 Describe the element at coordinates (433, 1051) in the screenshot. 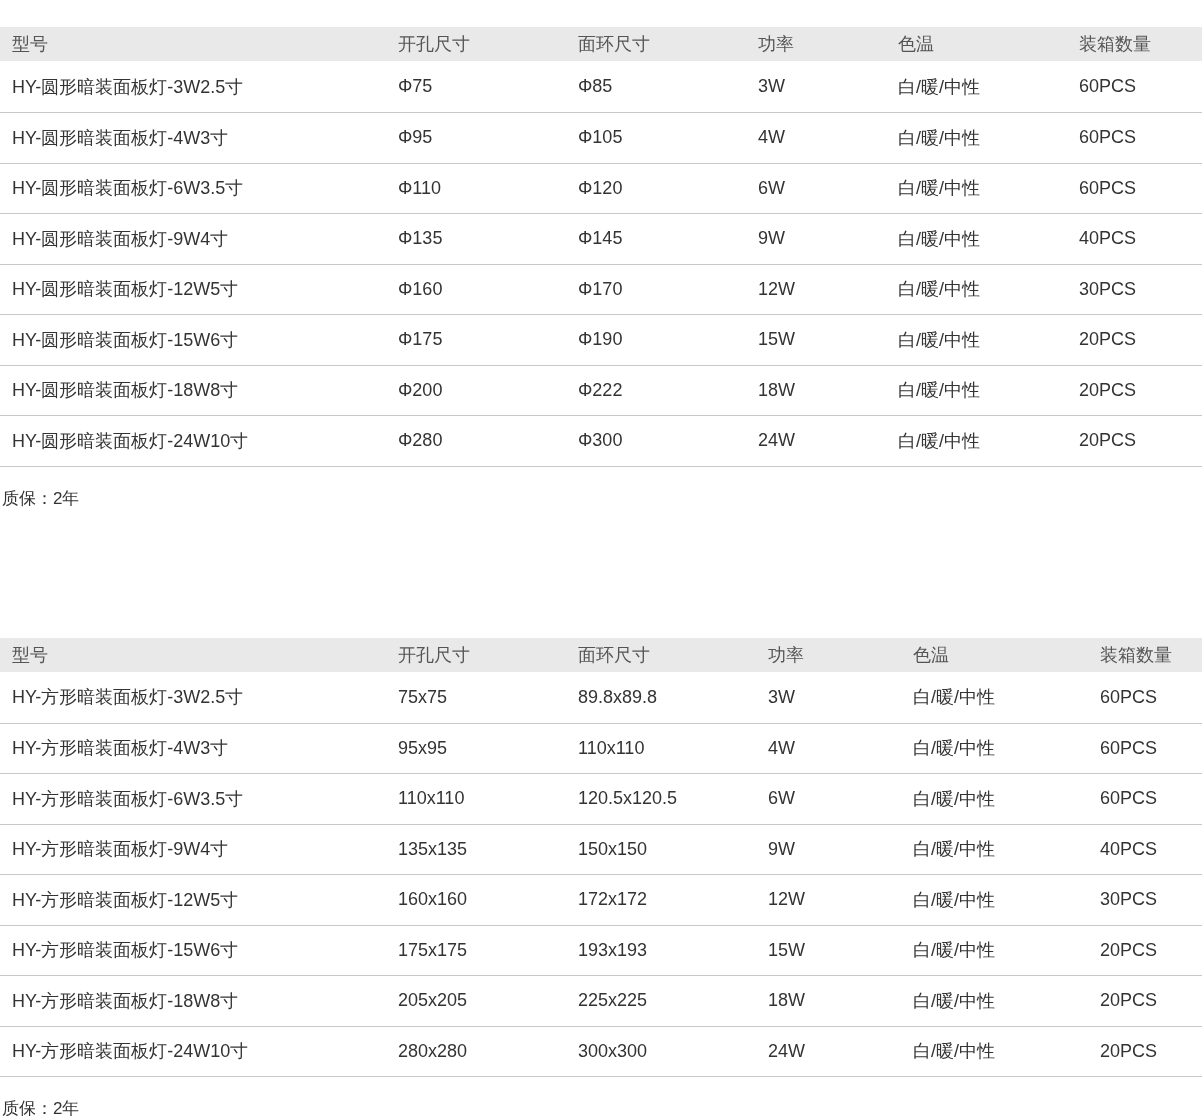

I see `table-cell-text: 280x280` at that location.